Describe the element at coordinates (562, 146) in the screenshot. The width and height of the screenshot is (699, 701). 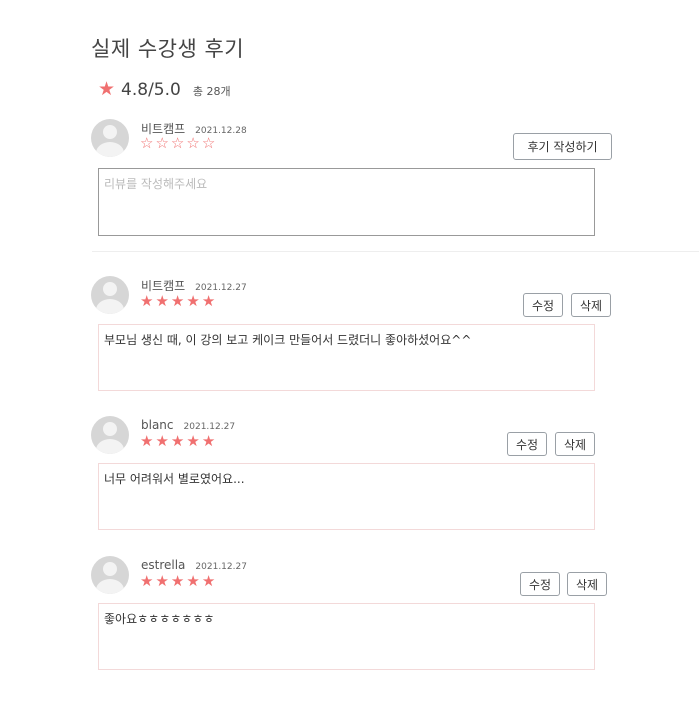
I see `write-review-button: 후기 작성하기` at that location.